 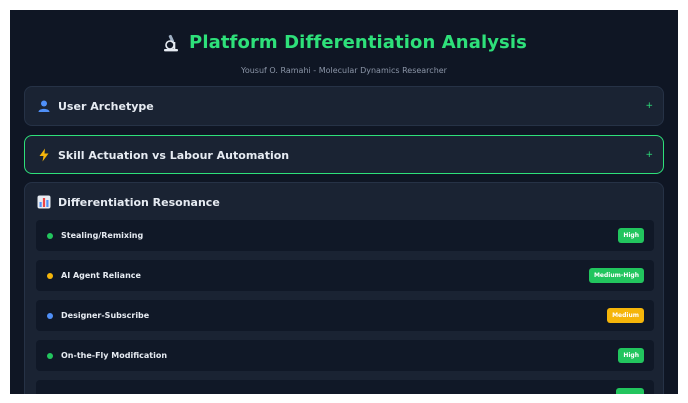 What do you see at coordinates (345, 315) in the screenshot?
I see `resonance-item: Designer-Subscribe Medium` at bounding box center [345, 315].